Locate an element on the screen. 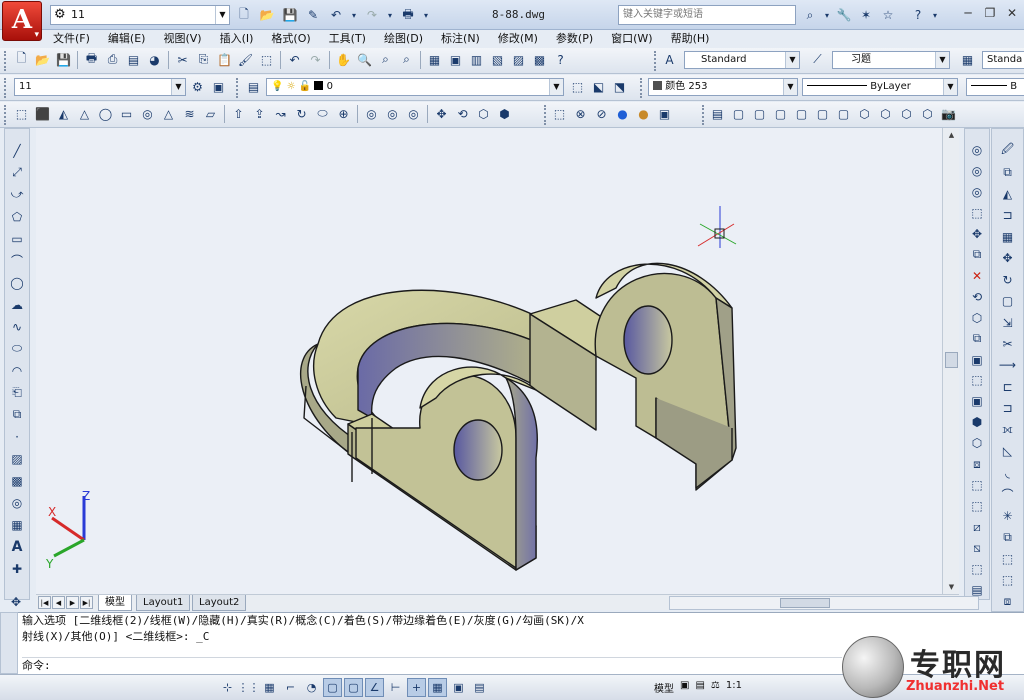  quick-properties-icon: ▤ is located at coordinates (479, 687).